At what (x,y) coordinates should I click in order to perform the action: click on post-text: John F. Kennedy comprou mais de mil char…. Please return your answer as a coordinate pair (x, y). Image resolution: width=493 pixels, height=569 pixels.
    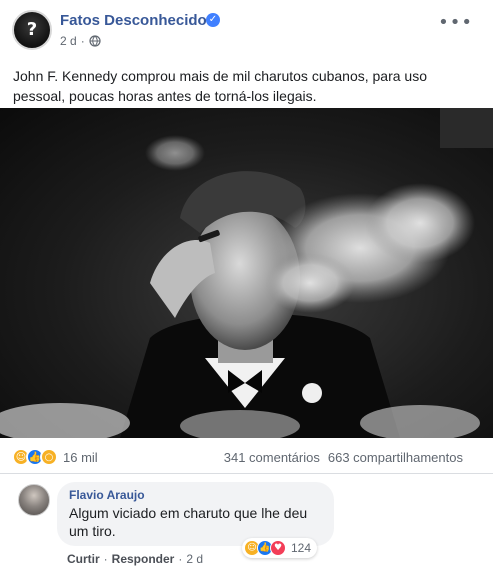
    Looking at the image, I should click on (220, 86).